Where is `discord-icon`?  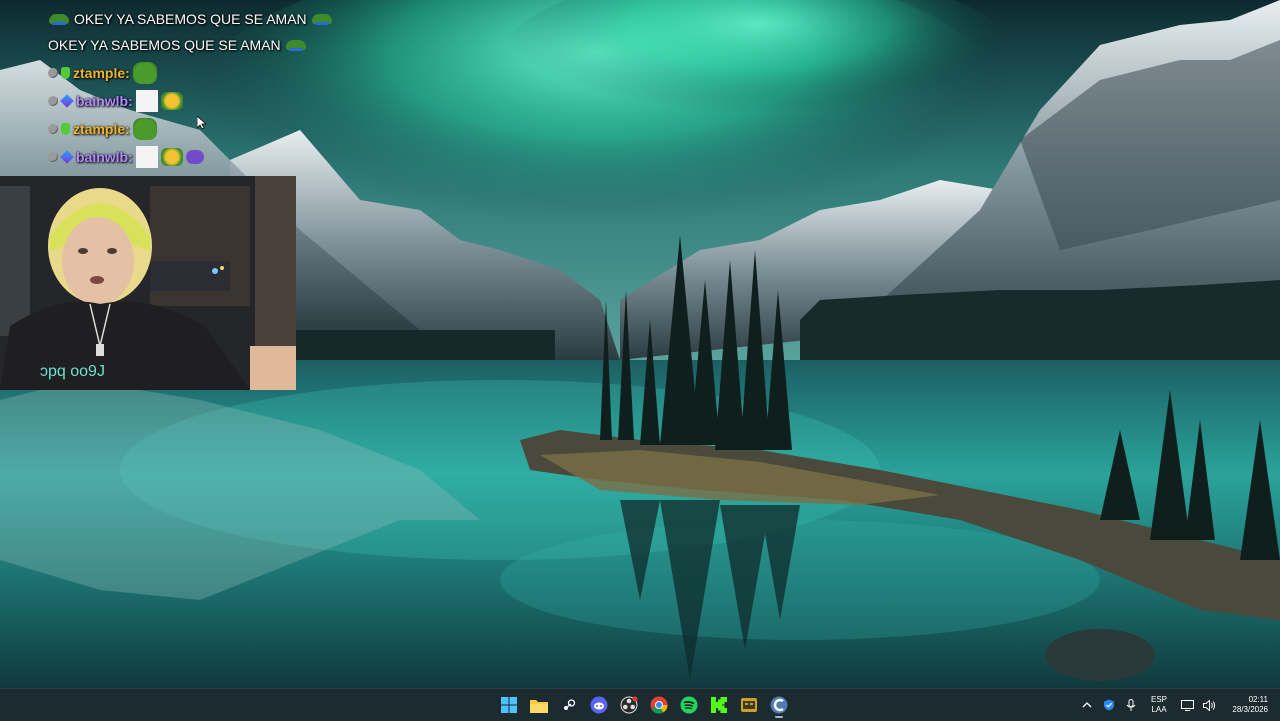
discord-icon is located at coordinates (599, 705).